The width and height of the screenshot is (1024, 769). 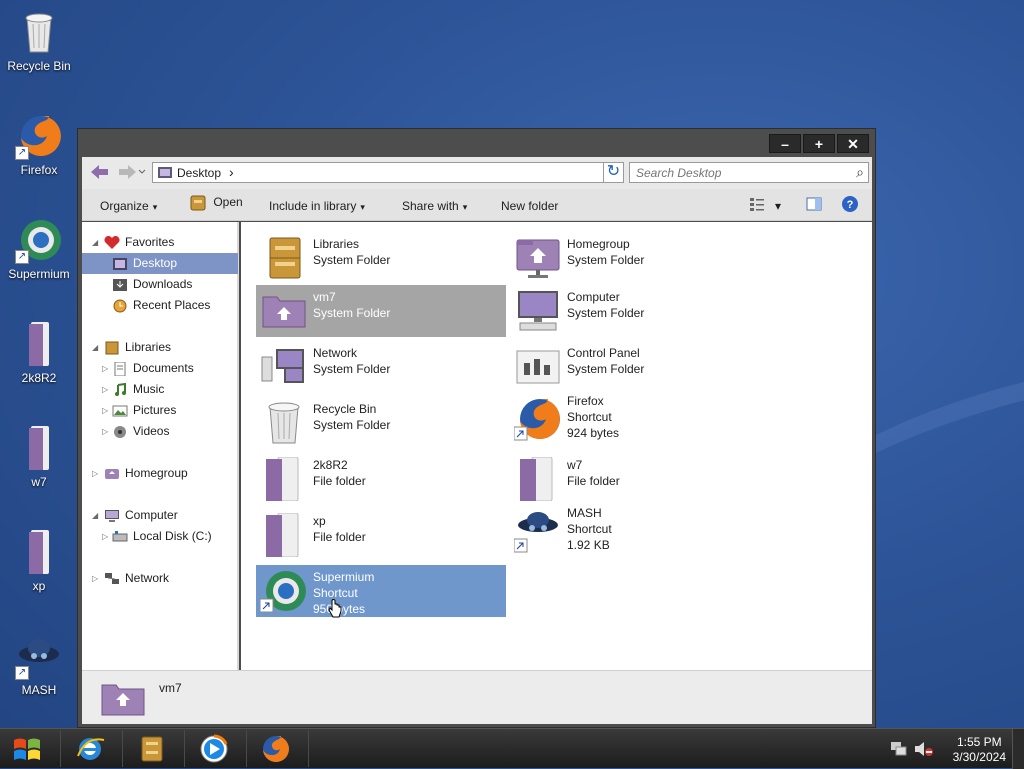 What do you see at coordinates (819, 143) in the screenshot?
I see `maximize-button: +` at bounding box center [819, 143].